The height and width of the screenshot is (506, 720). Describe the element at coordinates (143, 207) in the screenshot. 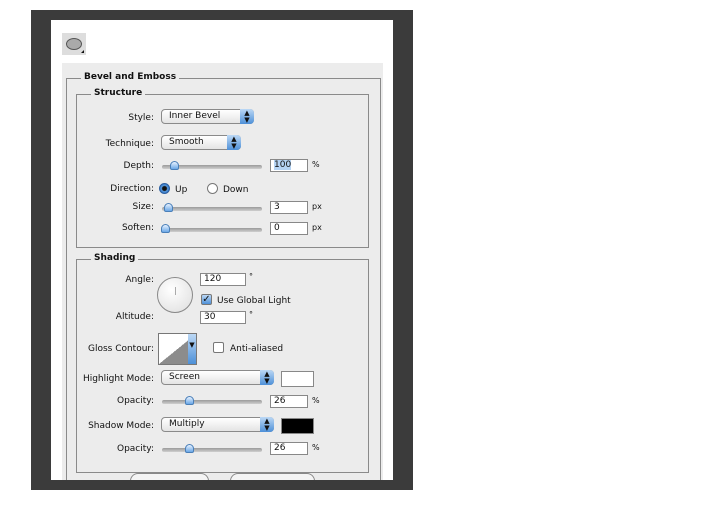

I see `size-label: Size:` at that location.